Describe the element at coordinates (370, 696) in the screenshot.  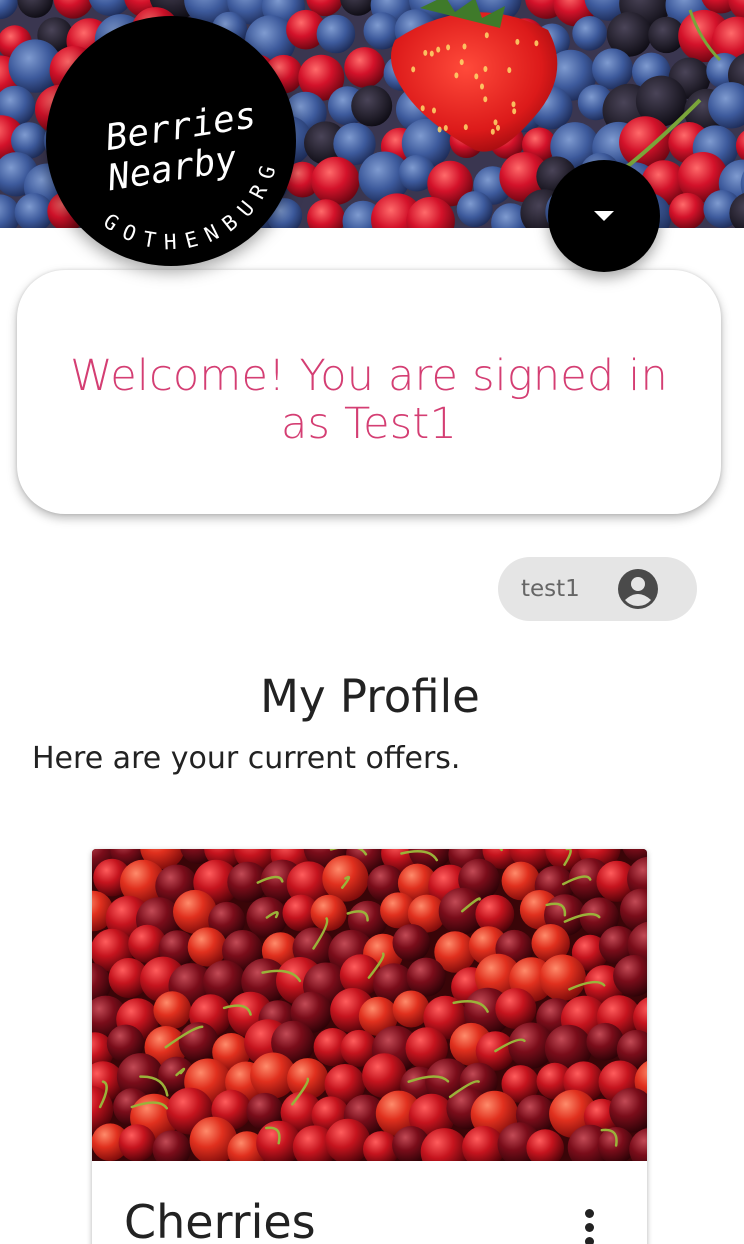
I see `page-title: My Profile` at that location.